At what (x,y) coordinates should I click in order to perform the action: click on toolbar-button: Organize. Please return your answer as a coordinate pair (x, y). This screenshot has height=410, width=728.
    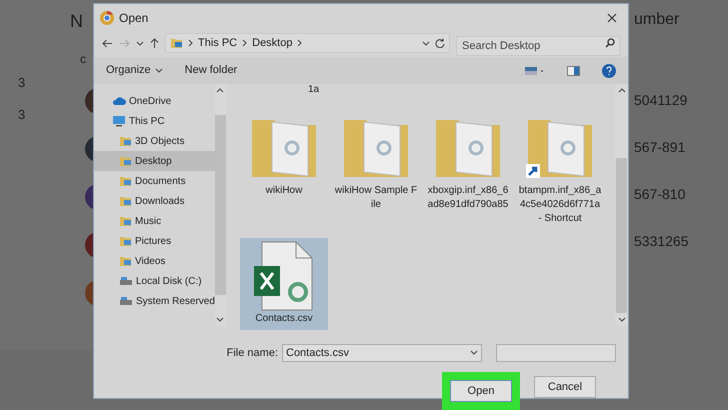
    Looking at the image, I should click on (134, 70).